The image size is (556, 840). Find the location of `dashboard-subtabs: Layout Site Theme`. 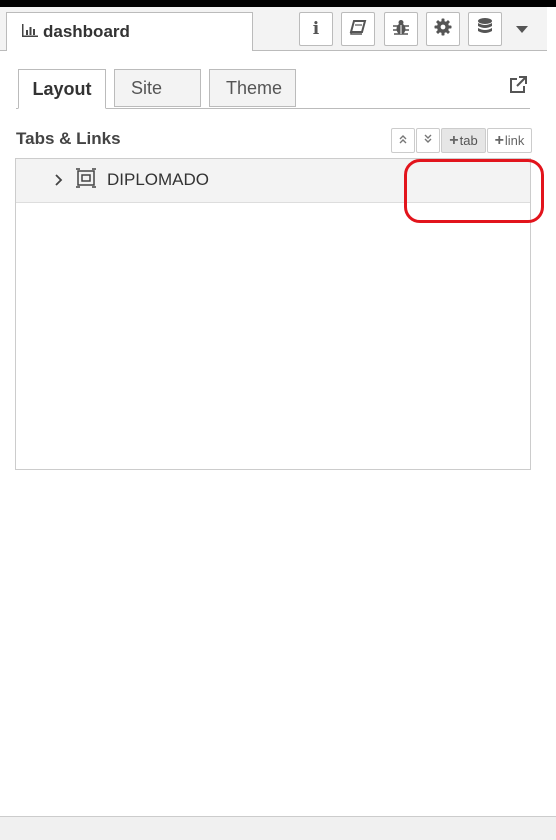

dashboard-subtabs: Layout Site Theme is located at coordinates (273, 88).